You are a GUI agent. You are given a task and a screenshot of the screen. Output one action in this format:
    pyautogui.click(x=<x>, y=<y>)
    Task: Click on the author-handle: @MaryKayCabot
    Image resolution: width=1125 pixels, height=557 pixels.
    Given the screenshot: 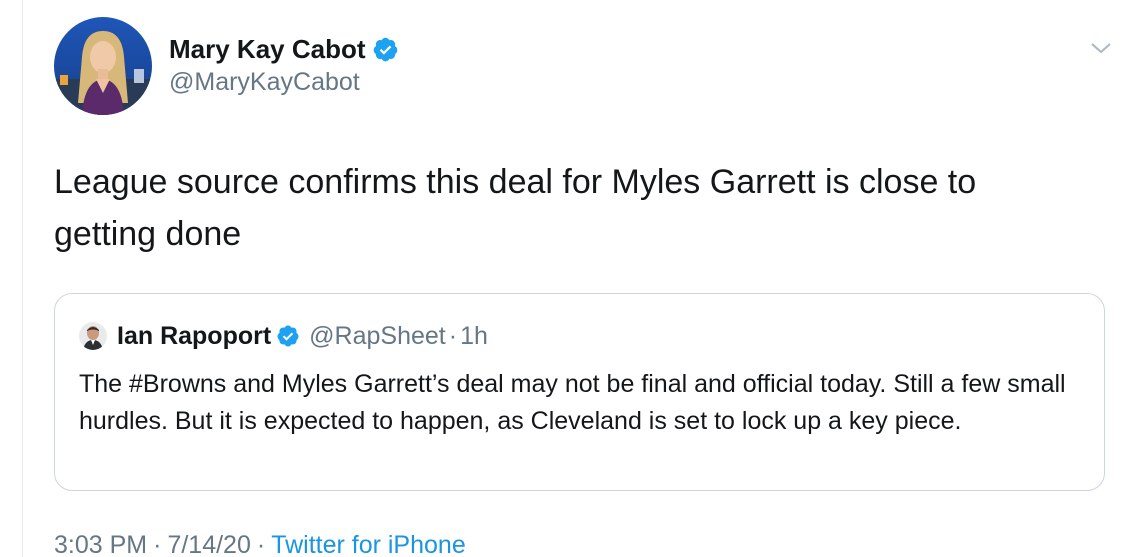 What is the action you would take?
    pyautogui.click(x=284, y=82)
    